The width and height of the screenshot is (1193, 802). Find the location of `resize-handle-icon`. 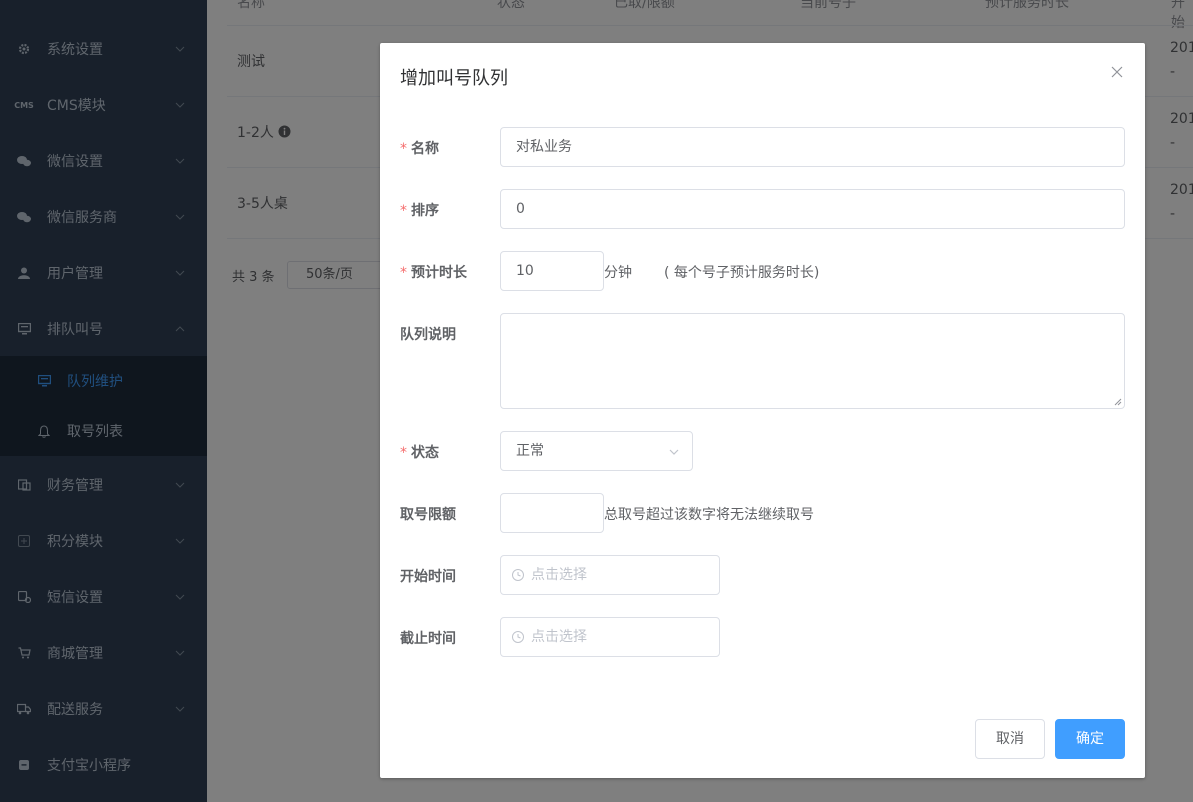

resize-handle-icon is located at coordinates (1118, 402).